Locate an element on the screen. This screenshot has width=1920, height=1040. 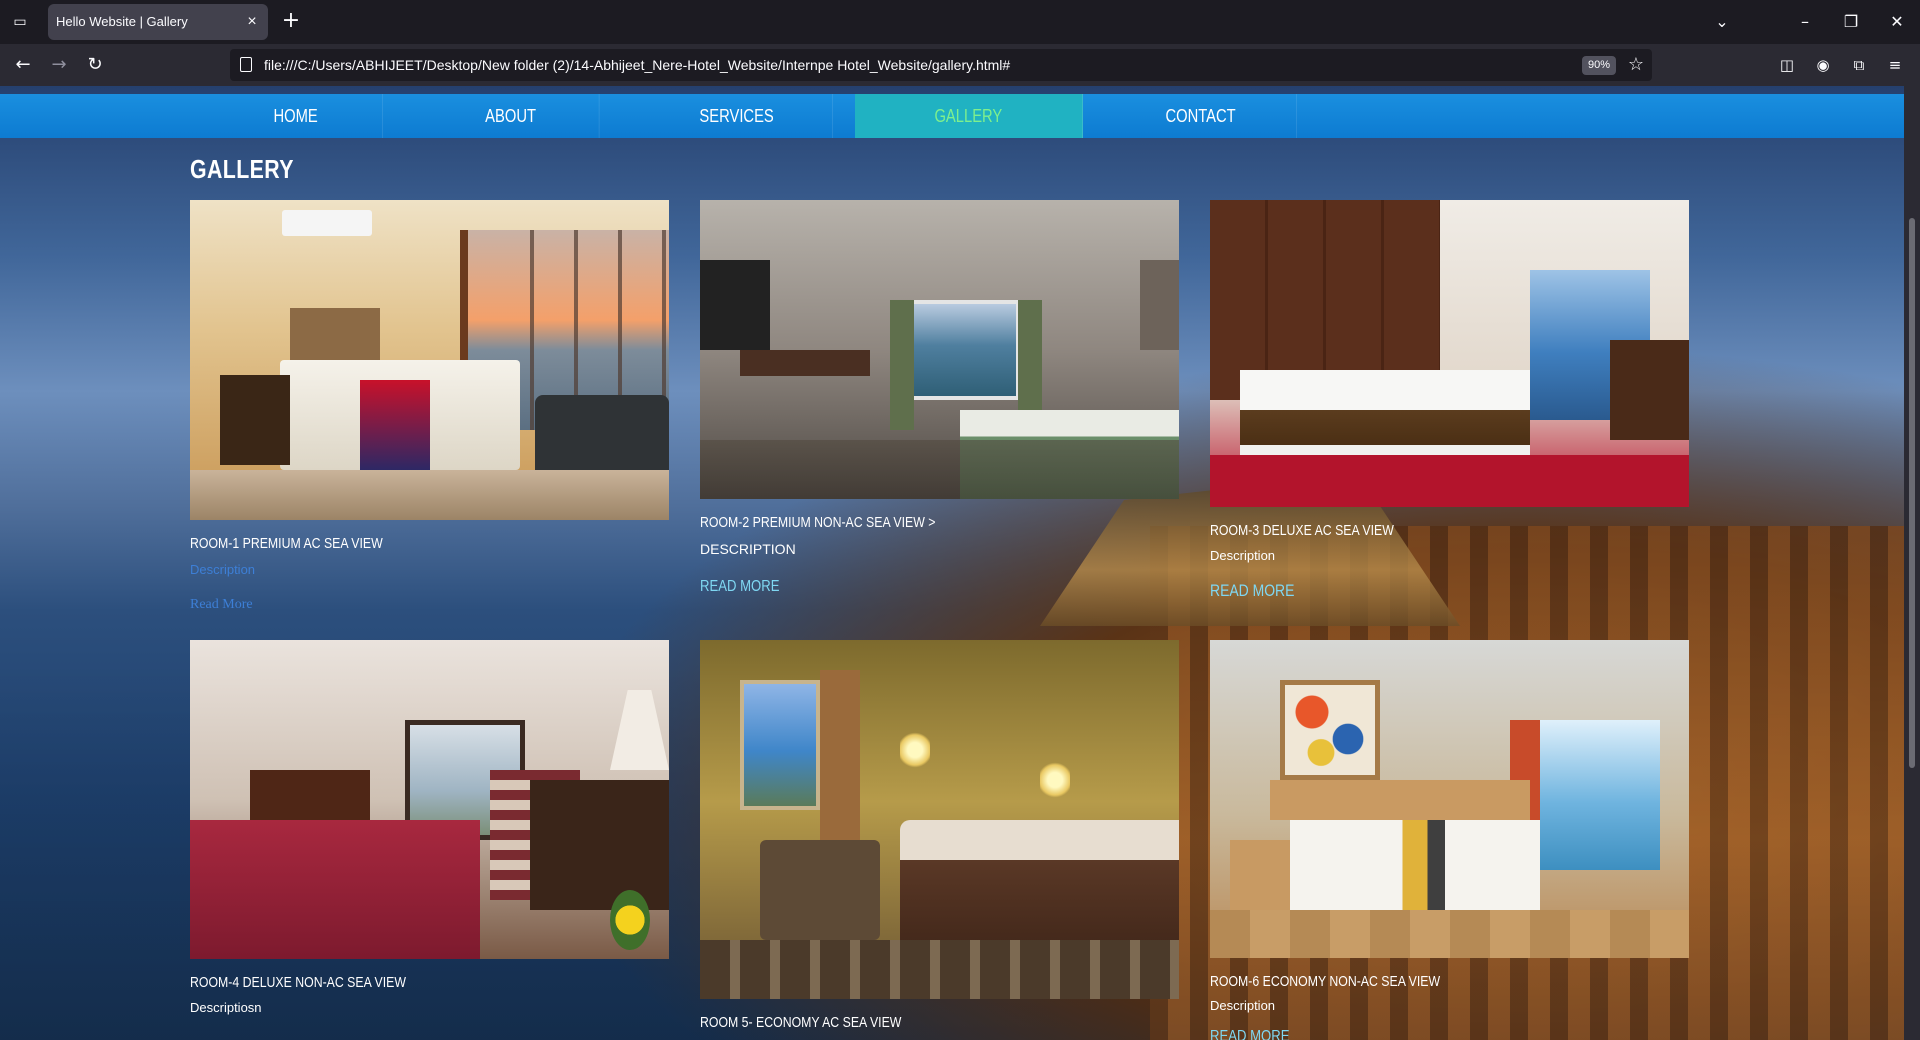
room-title: ROOM-2 PREMIUM NON-AC SEA VIEW > is located at coordinates (818, 522).